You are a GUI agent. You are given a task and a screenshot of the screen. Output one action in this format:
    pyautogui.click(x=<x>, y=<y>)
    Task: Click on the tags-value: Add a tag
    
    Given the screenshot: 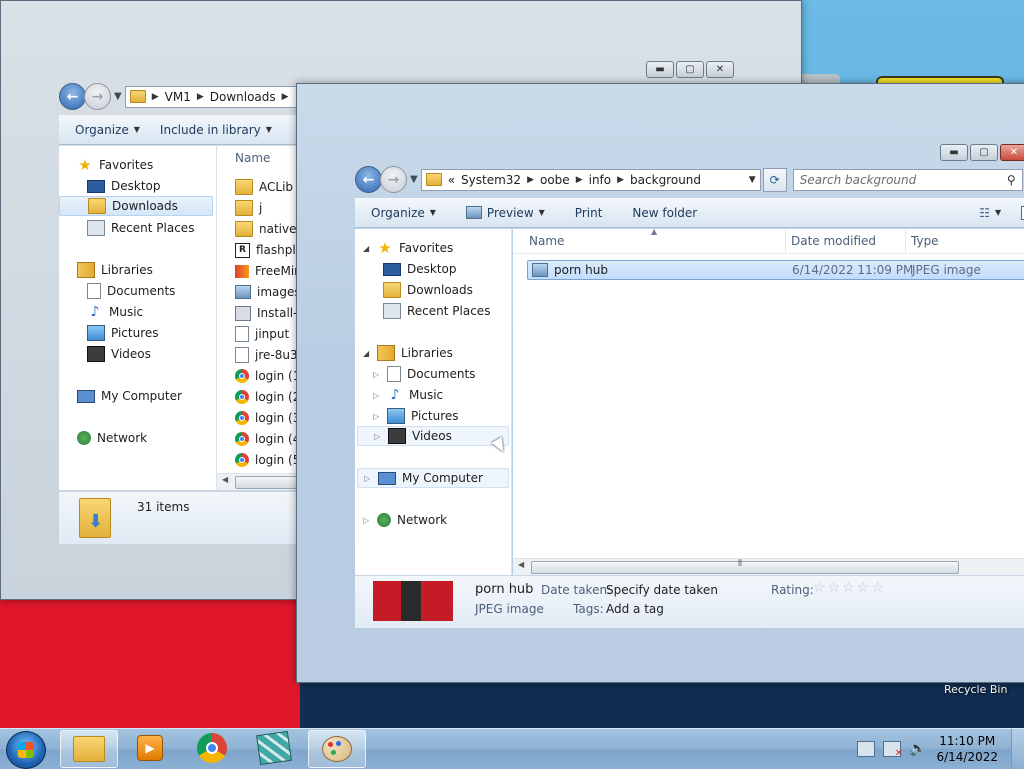 What is the action you would take?
    pyautogui.click(x=635, y=609)
    